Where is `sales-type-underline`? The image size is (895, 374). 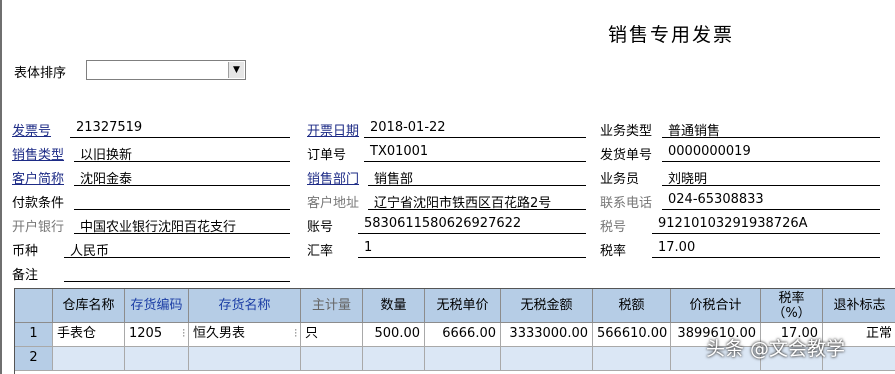 sales-type-underline is located at coordinates (182, 161).